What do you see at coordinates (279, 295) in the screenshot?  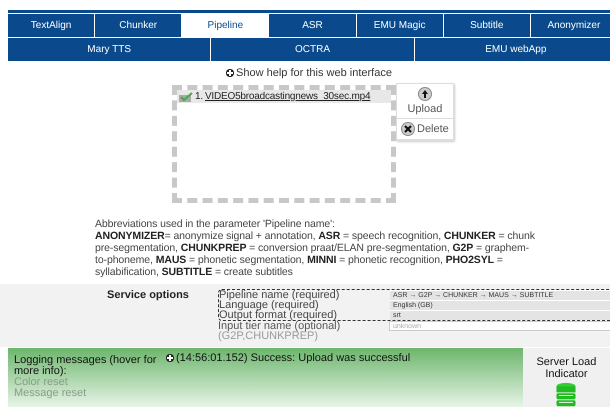 I see `option-label: Pipeline name (required)` at bounding box center [279, 295].